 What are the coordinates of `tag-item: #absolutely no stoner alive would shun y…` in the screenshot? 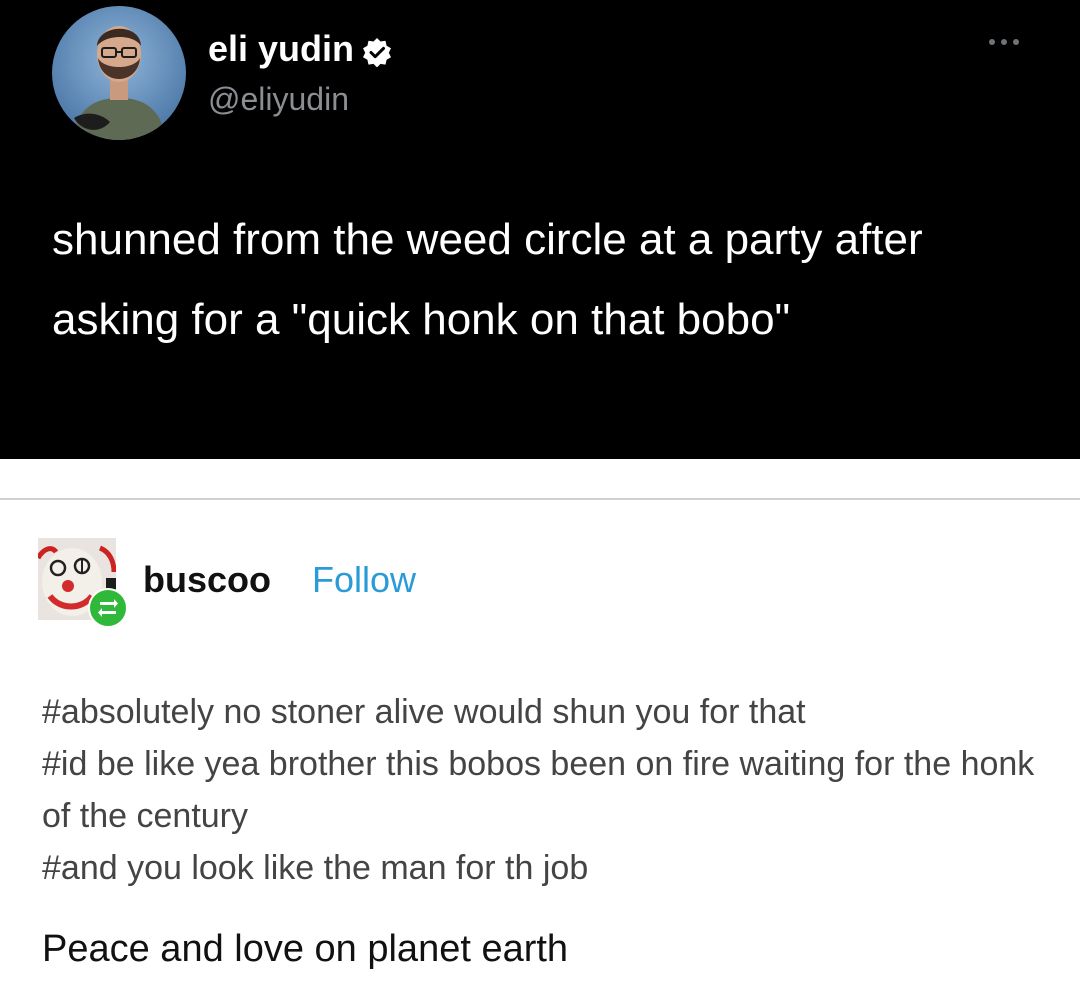 It's located at (542, 712).